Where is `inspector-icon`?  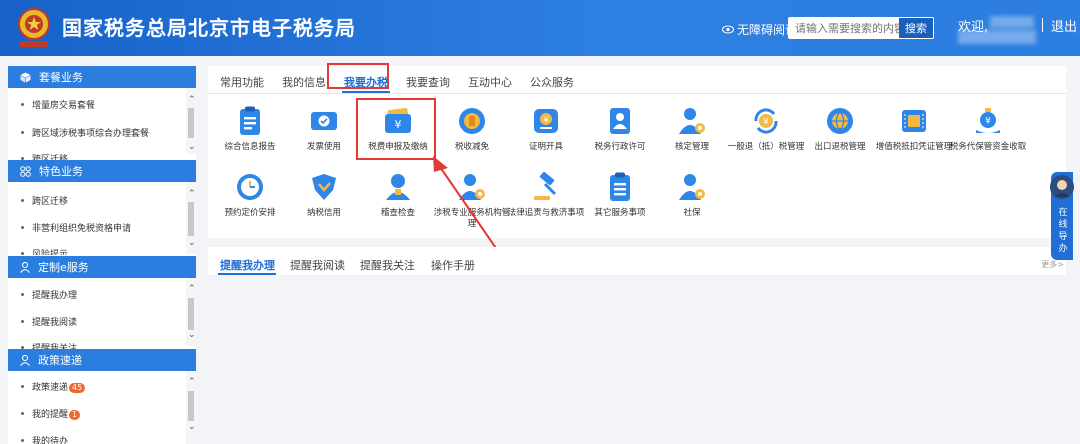
inspector-icon is located at coordinates (398, 187).